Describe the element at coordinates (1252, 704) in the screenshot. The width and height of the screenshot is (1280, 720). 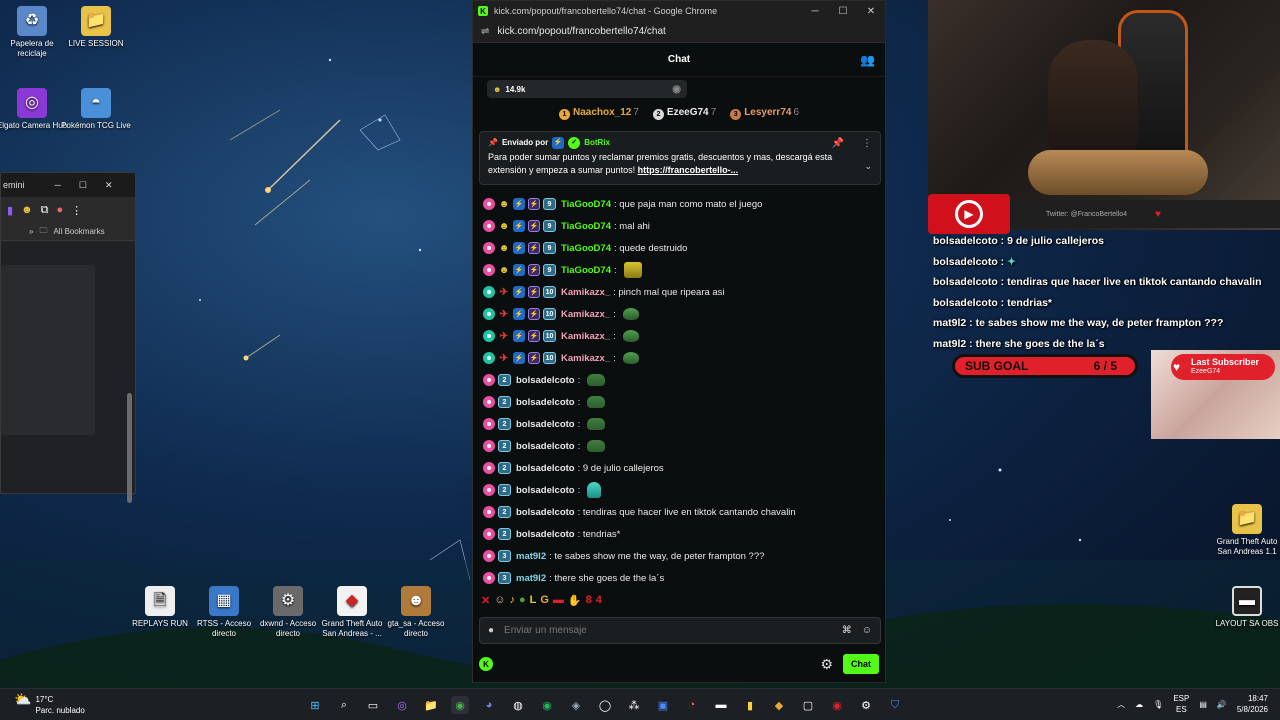
I see `clock: 18:47 5/8/2026` at that location.